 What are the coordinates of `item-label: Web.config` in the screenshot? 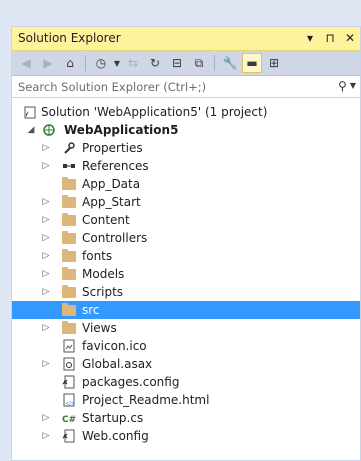 It's located at (115, 436).